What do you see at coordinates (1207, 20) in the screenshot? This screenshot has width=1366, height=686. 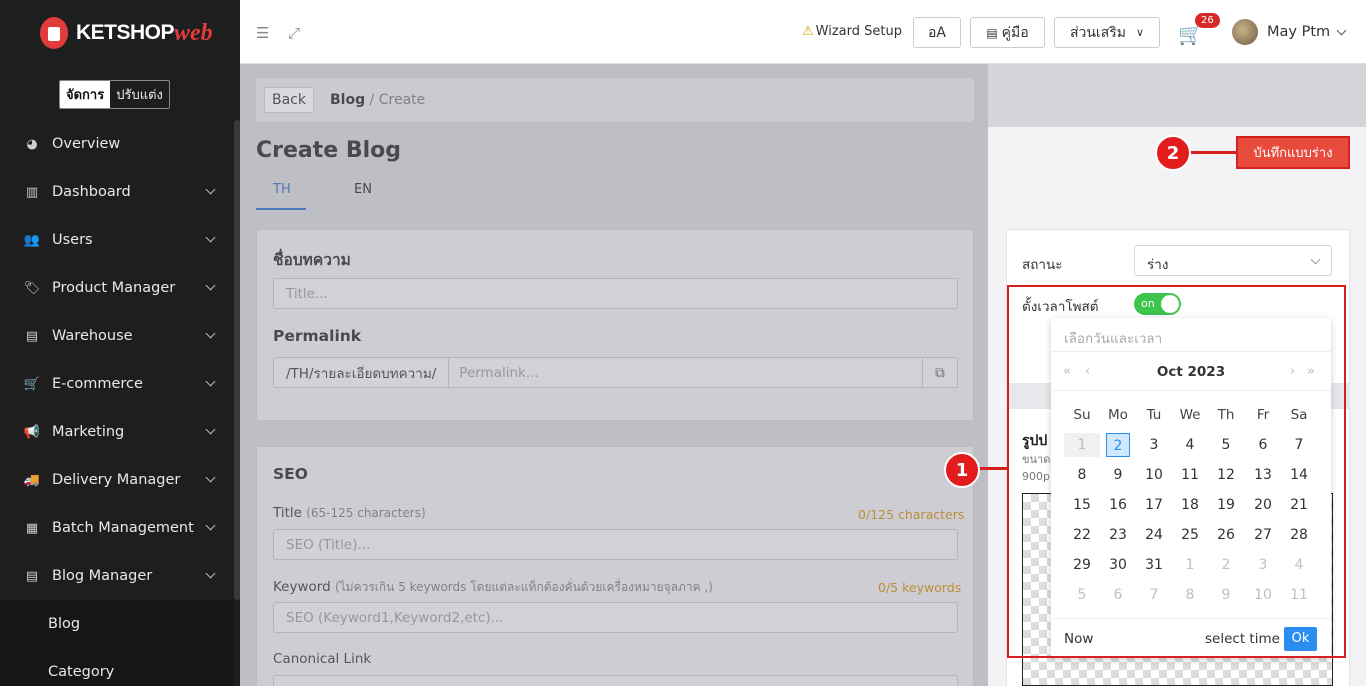 I see `cart-count-badge: 26` at bounding box center [1207, 20].